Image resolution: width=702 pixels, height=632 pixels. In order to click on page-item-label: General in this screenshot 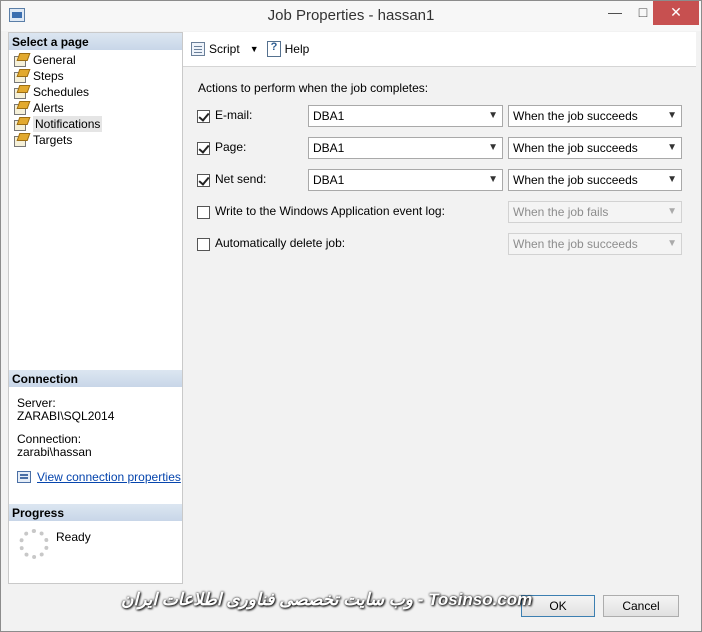, I will do `click(54, 60)`.